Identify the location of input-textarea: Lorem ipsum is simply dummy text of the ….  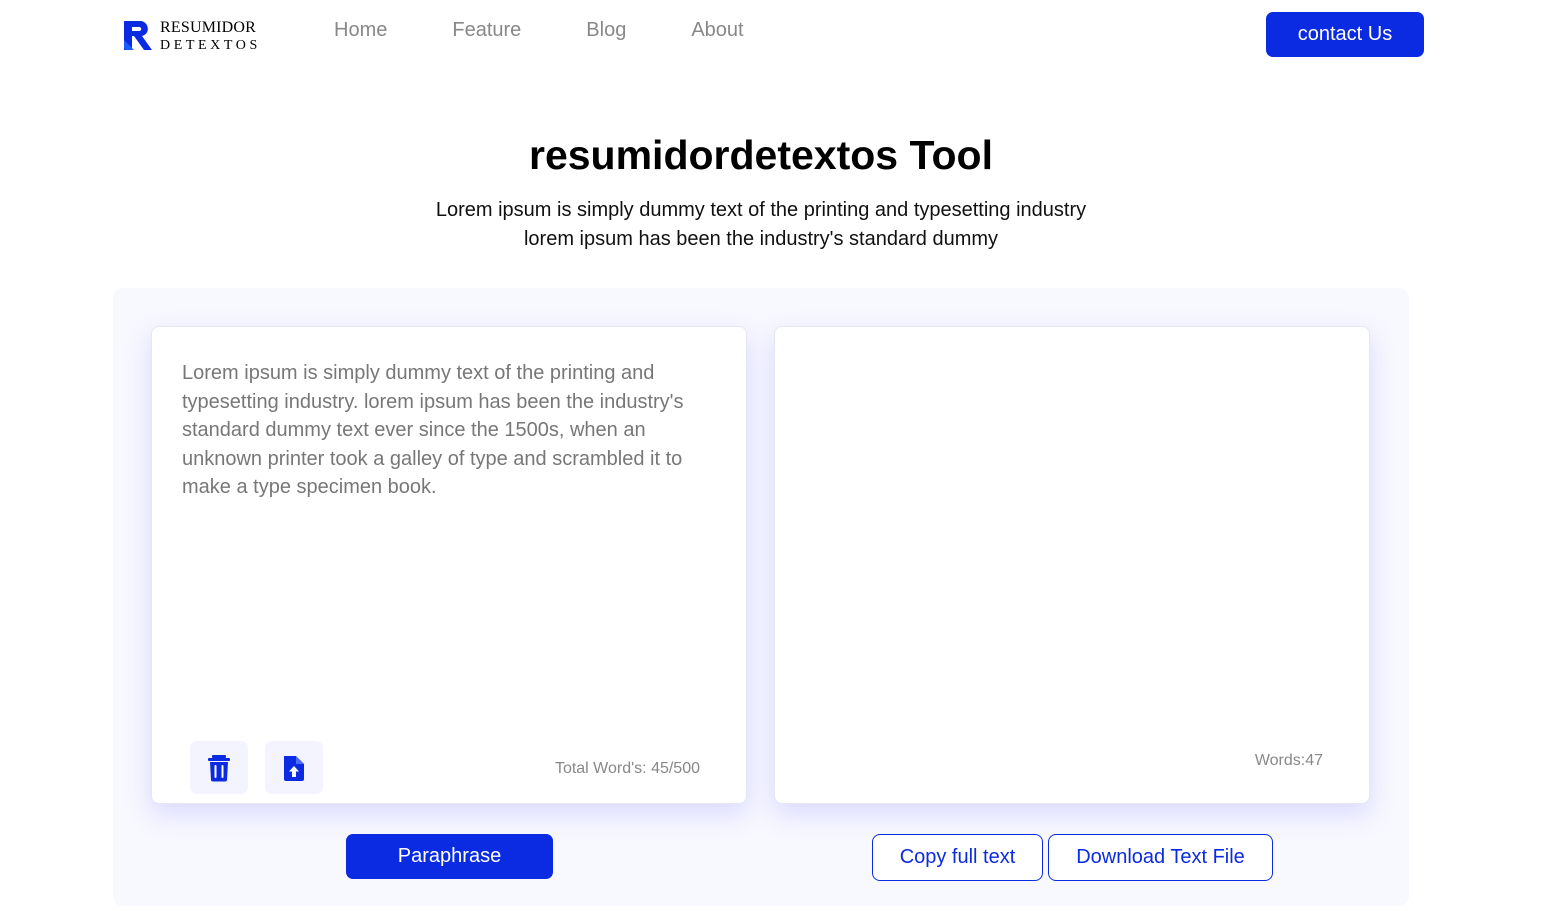
(447, 430).